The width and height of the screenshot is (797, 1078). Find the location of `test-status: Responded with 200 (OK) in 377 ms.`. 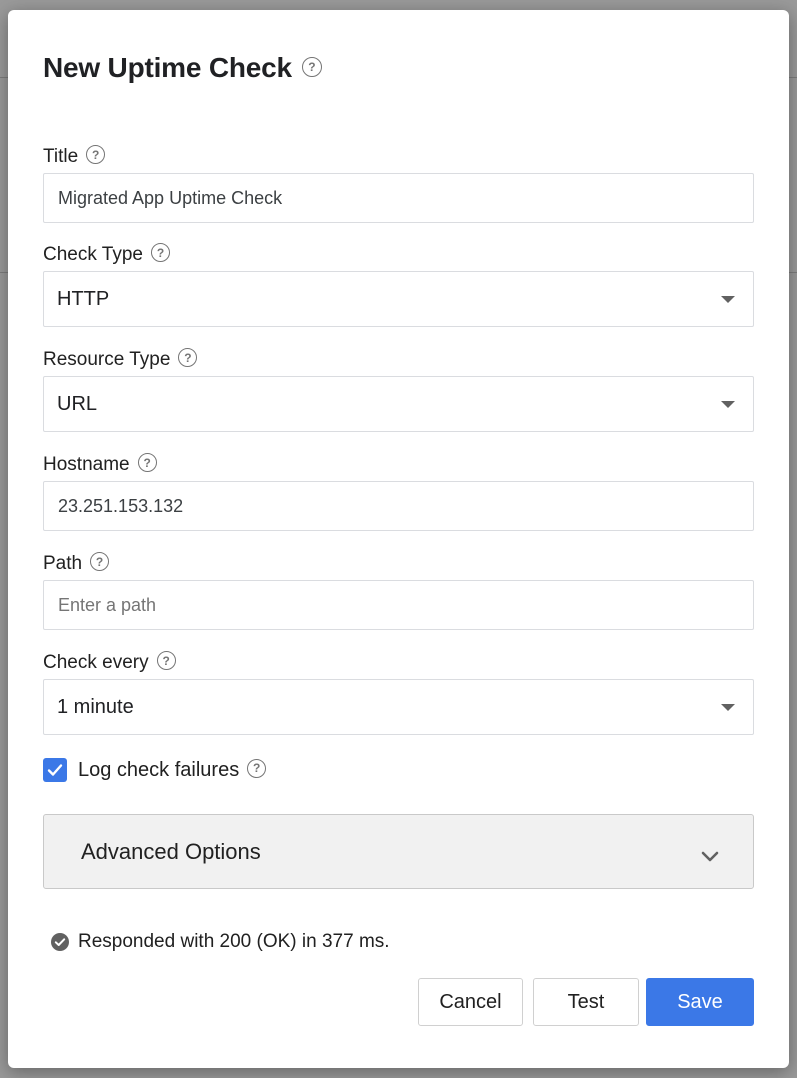

test-status: Responded with 200 (OK) in 377 ms. is located at coordinates (220, 942).